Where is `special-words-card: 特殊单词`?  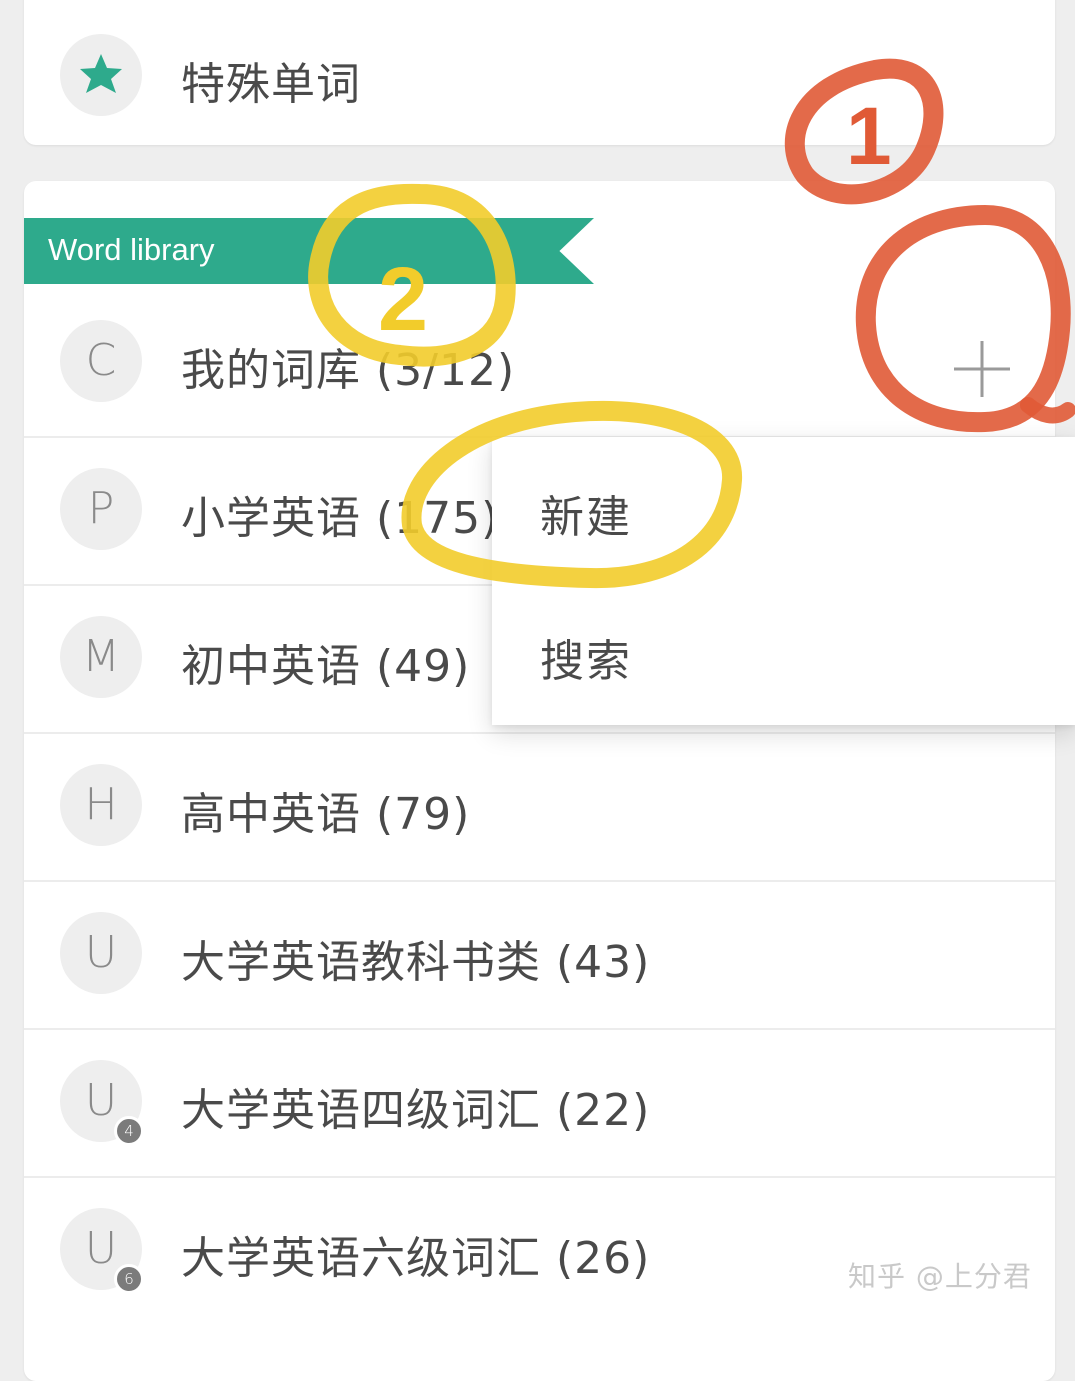 special-words-card: 特殊单词 is located at coordinates (539, 72).